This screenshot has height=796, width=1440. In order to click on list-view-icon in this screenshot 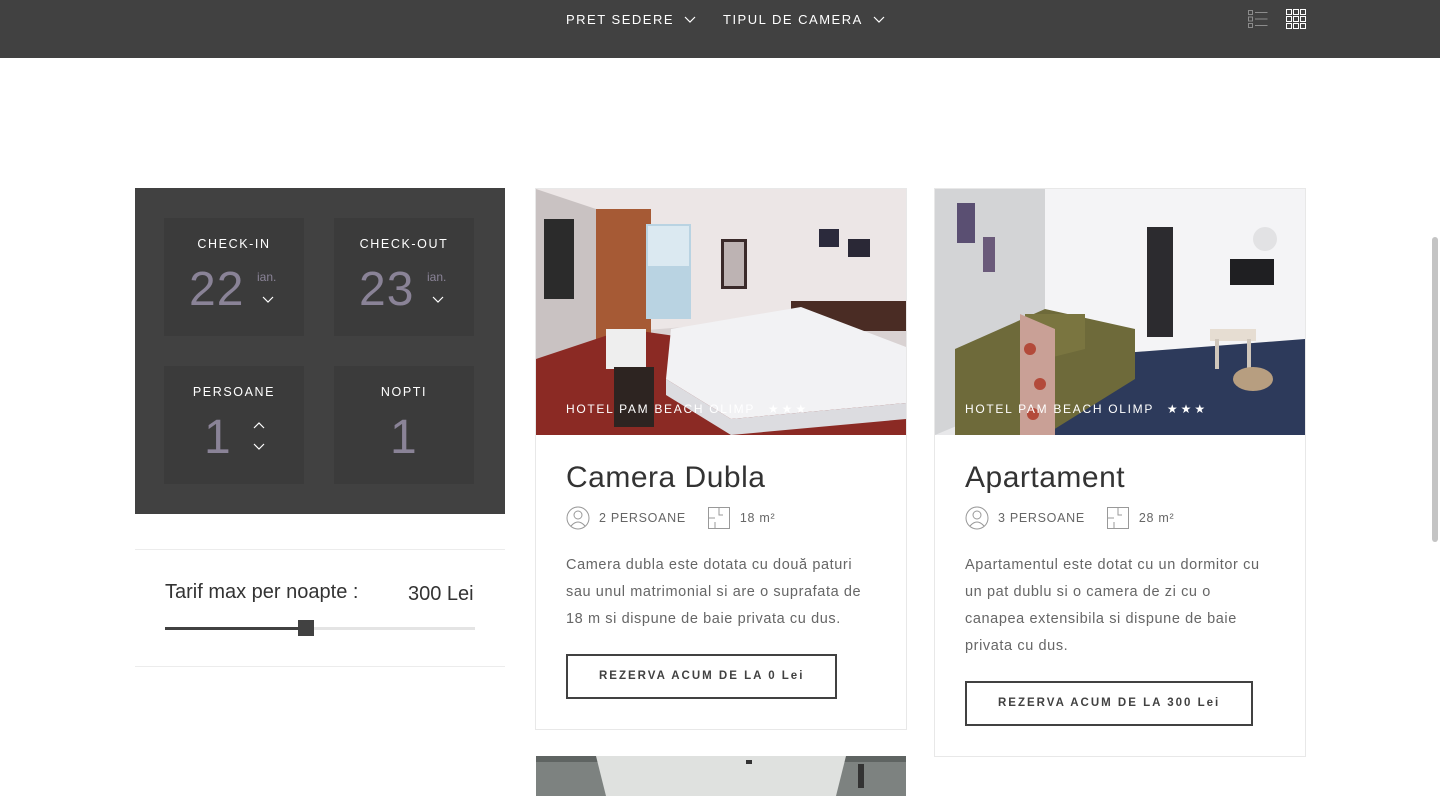, I will do `click(1258, 19)`.